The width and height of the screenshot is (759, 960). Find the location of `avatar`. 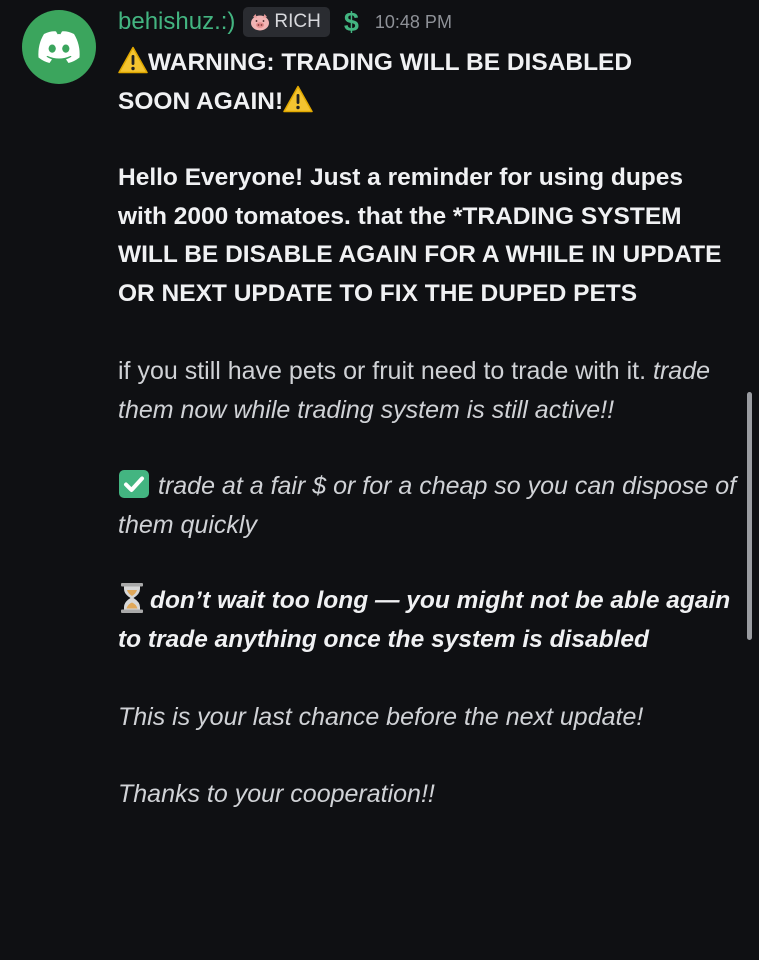

avatar is located at coordinates (59, 47).